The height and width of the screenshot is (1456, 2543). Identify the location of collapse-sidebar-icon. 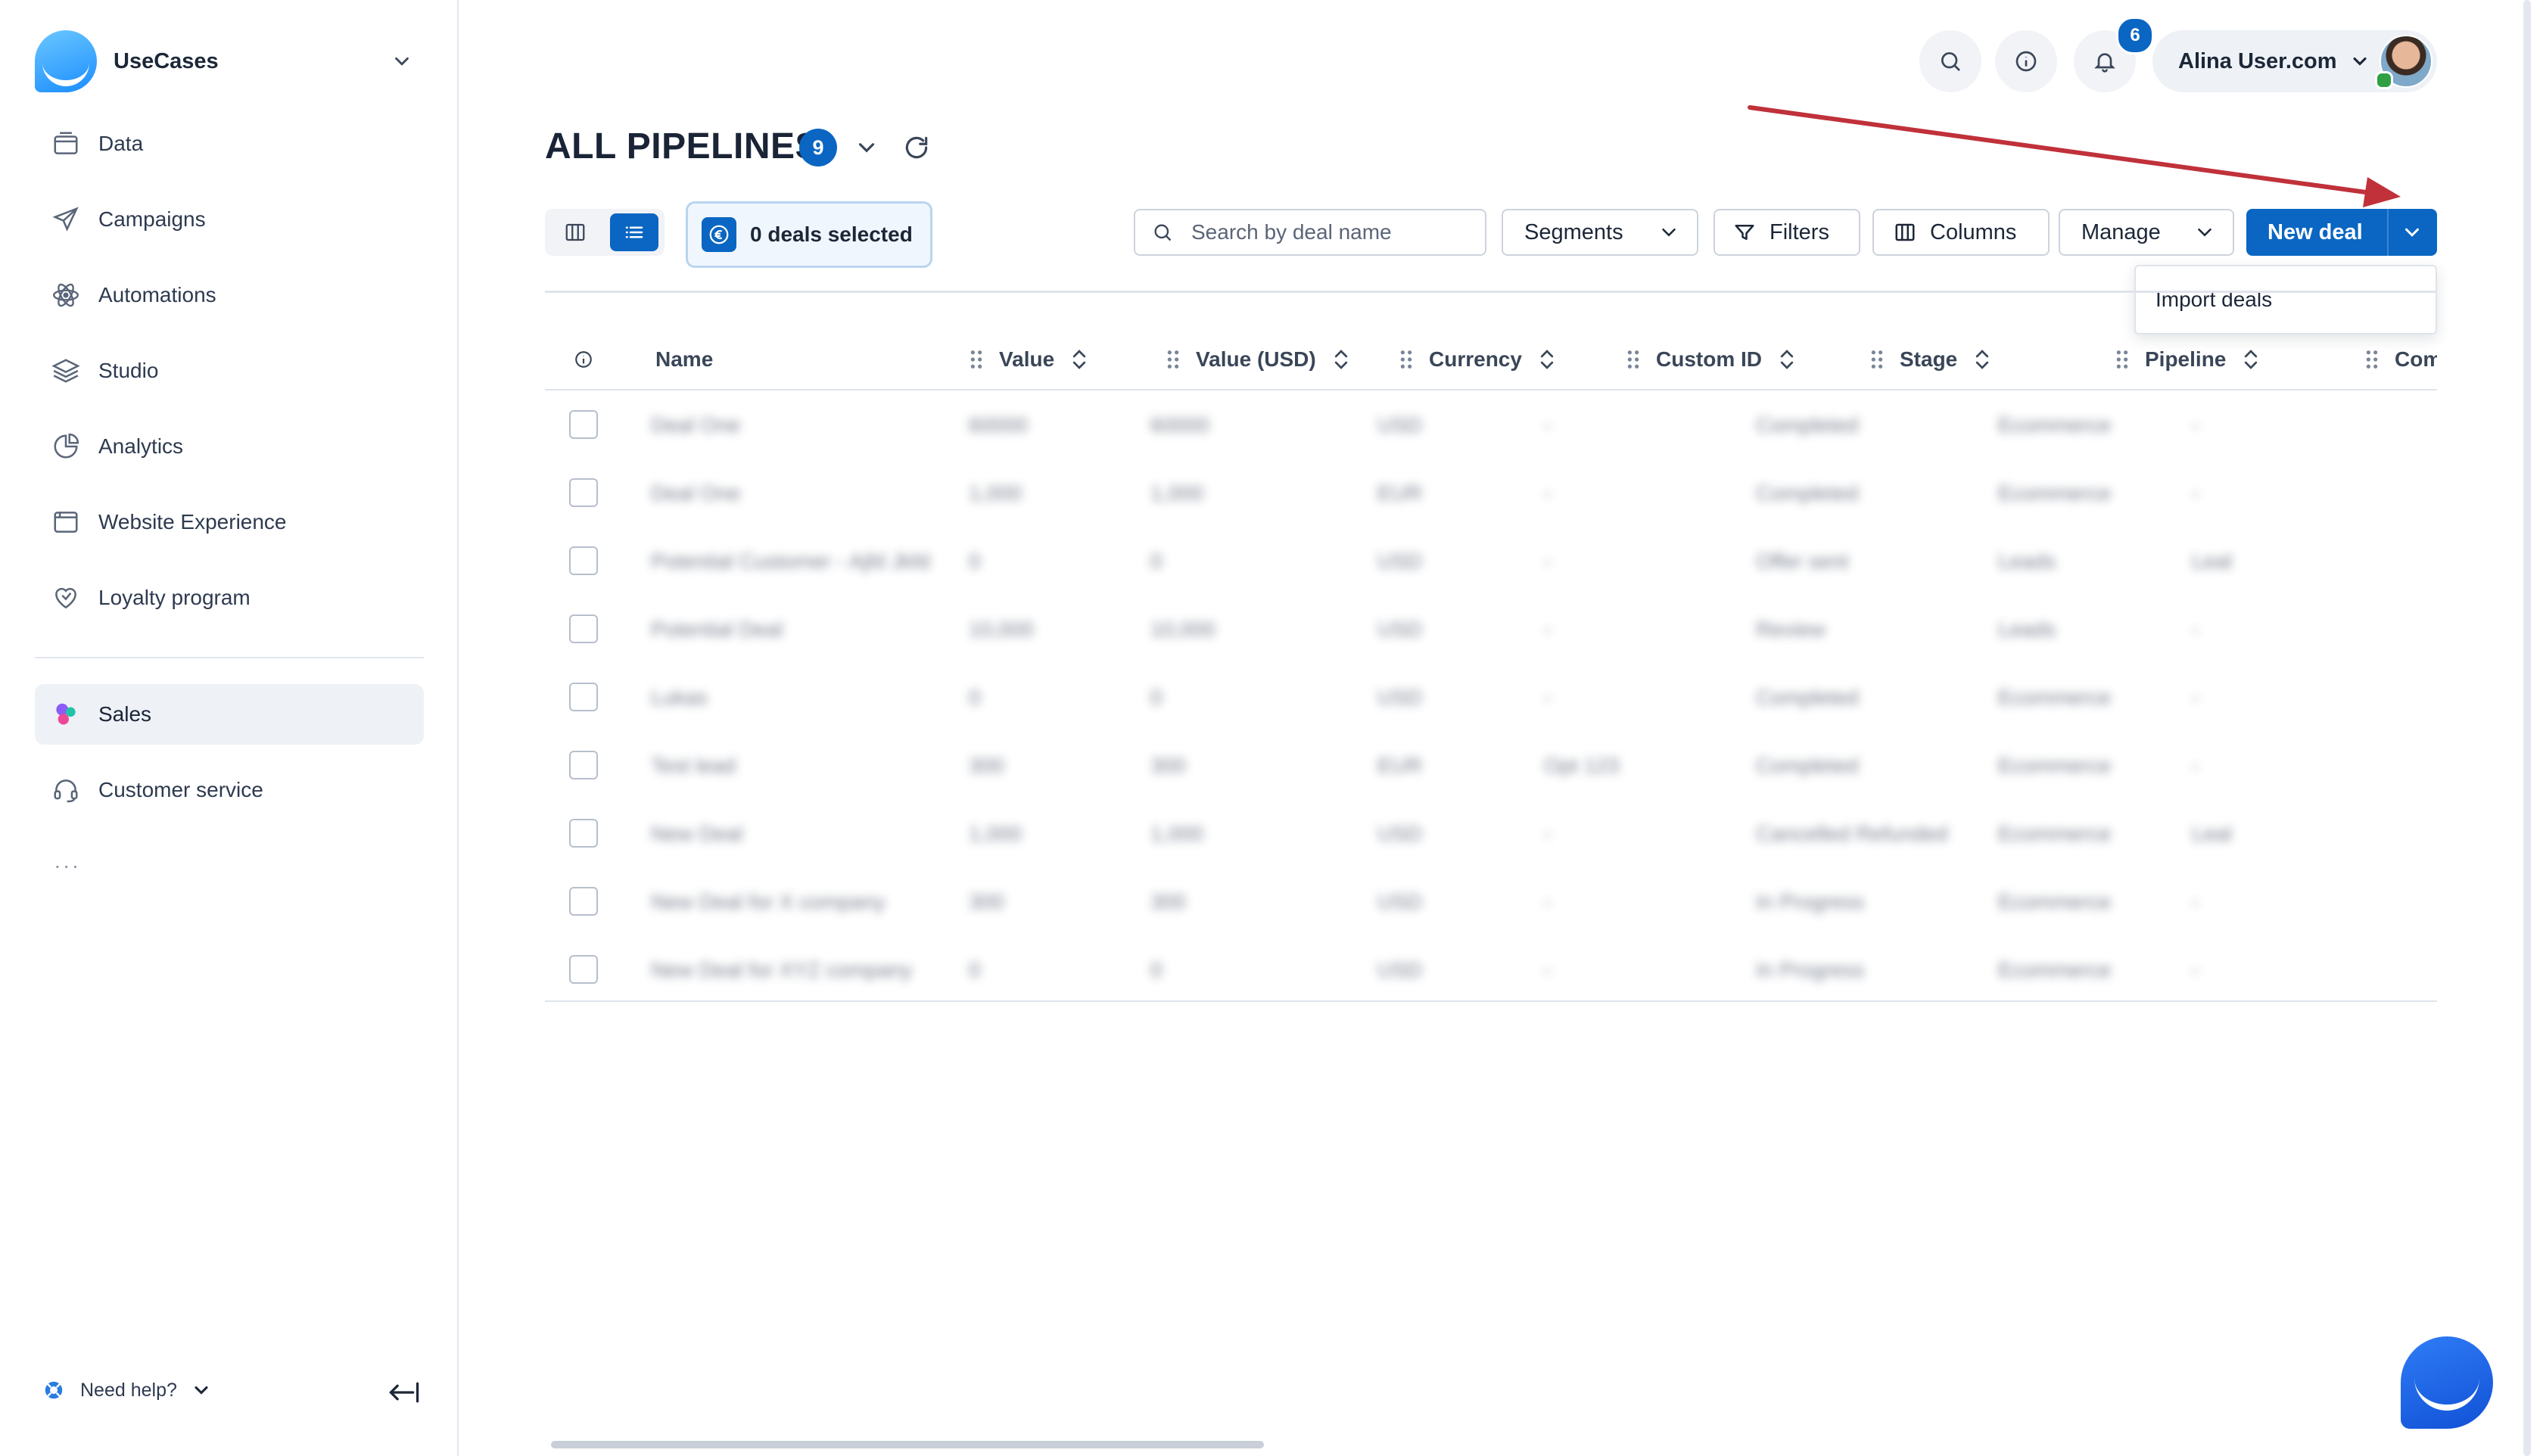
(404, 1393).